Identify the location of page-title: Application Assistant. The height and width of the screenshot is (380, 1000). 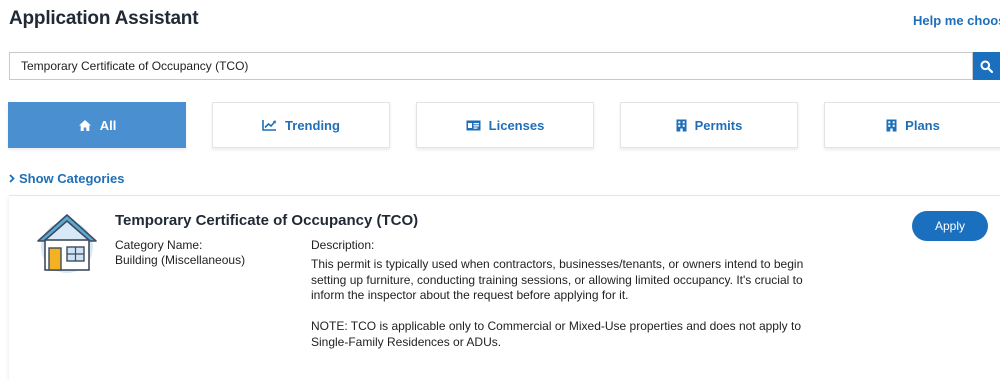
(104, 18).